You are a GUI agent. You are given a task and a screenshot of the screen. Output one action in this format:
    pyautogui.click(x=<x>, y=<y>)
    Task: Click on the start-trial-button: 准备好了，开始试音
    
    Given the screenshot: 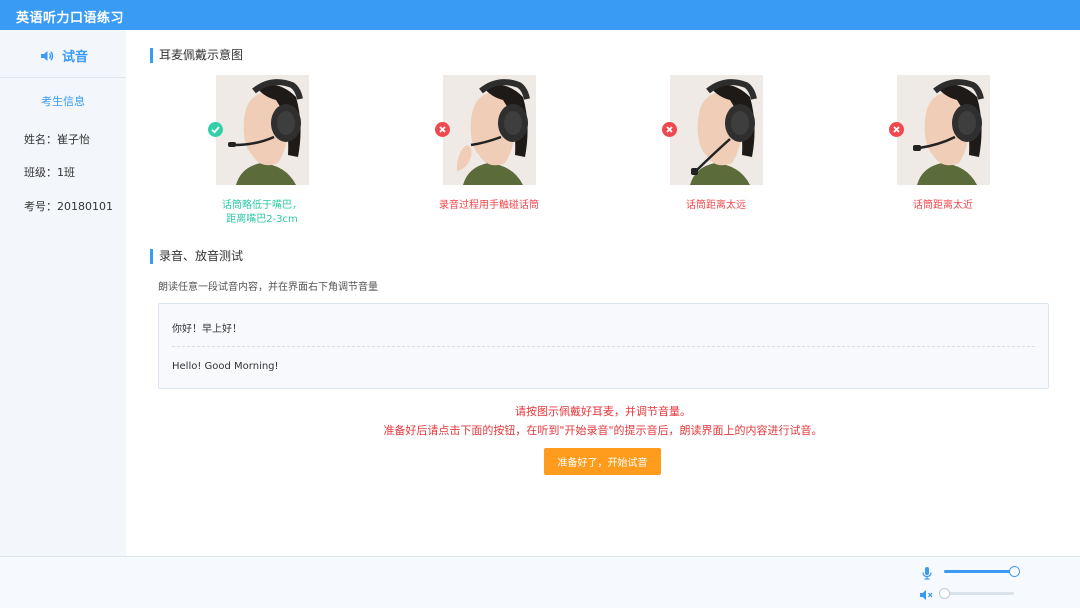 What is the action you would take?
    pyautogui.click(x=602, y=461)
    